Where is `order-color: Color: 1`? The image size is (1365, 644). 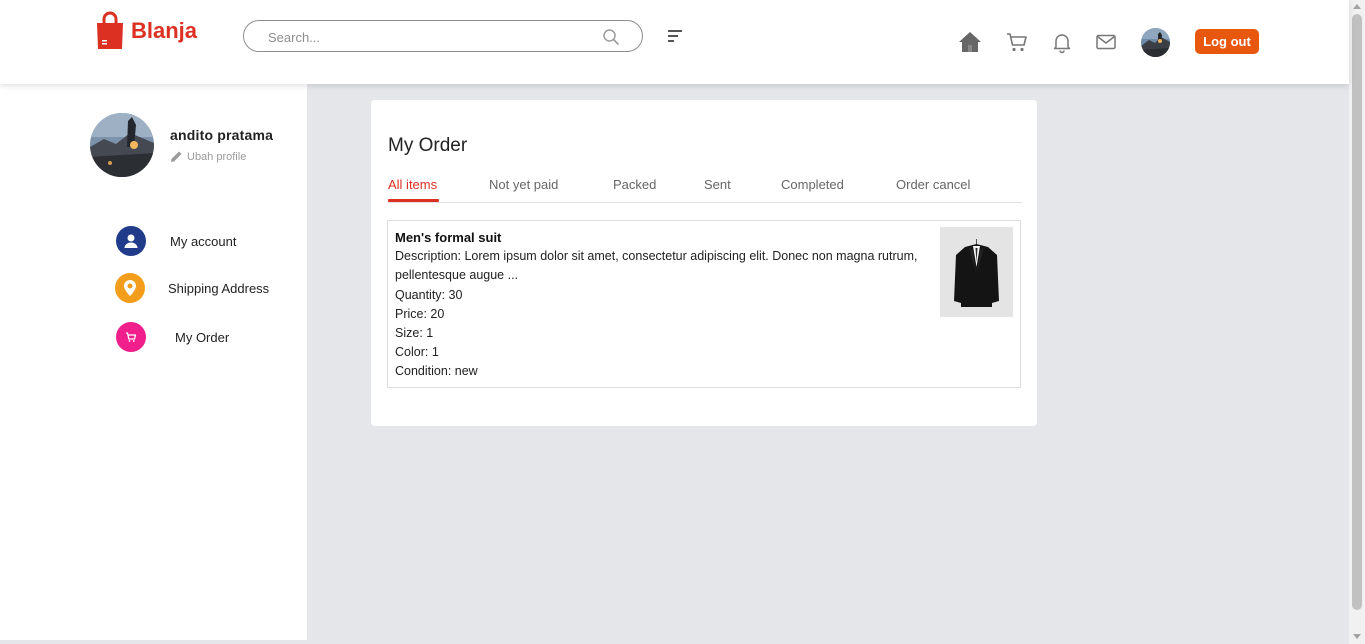 order-color: Color: 1 is located at coordinates (417, 352).